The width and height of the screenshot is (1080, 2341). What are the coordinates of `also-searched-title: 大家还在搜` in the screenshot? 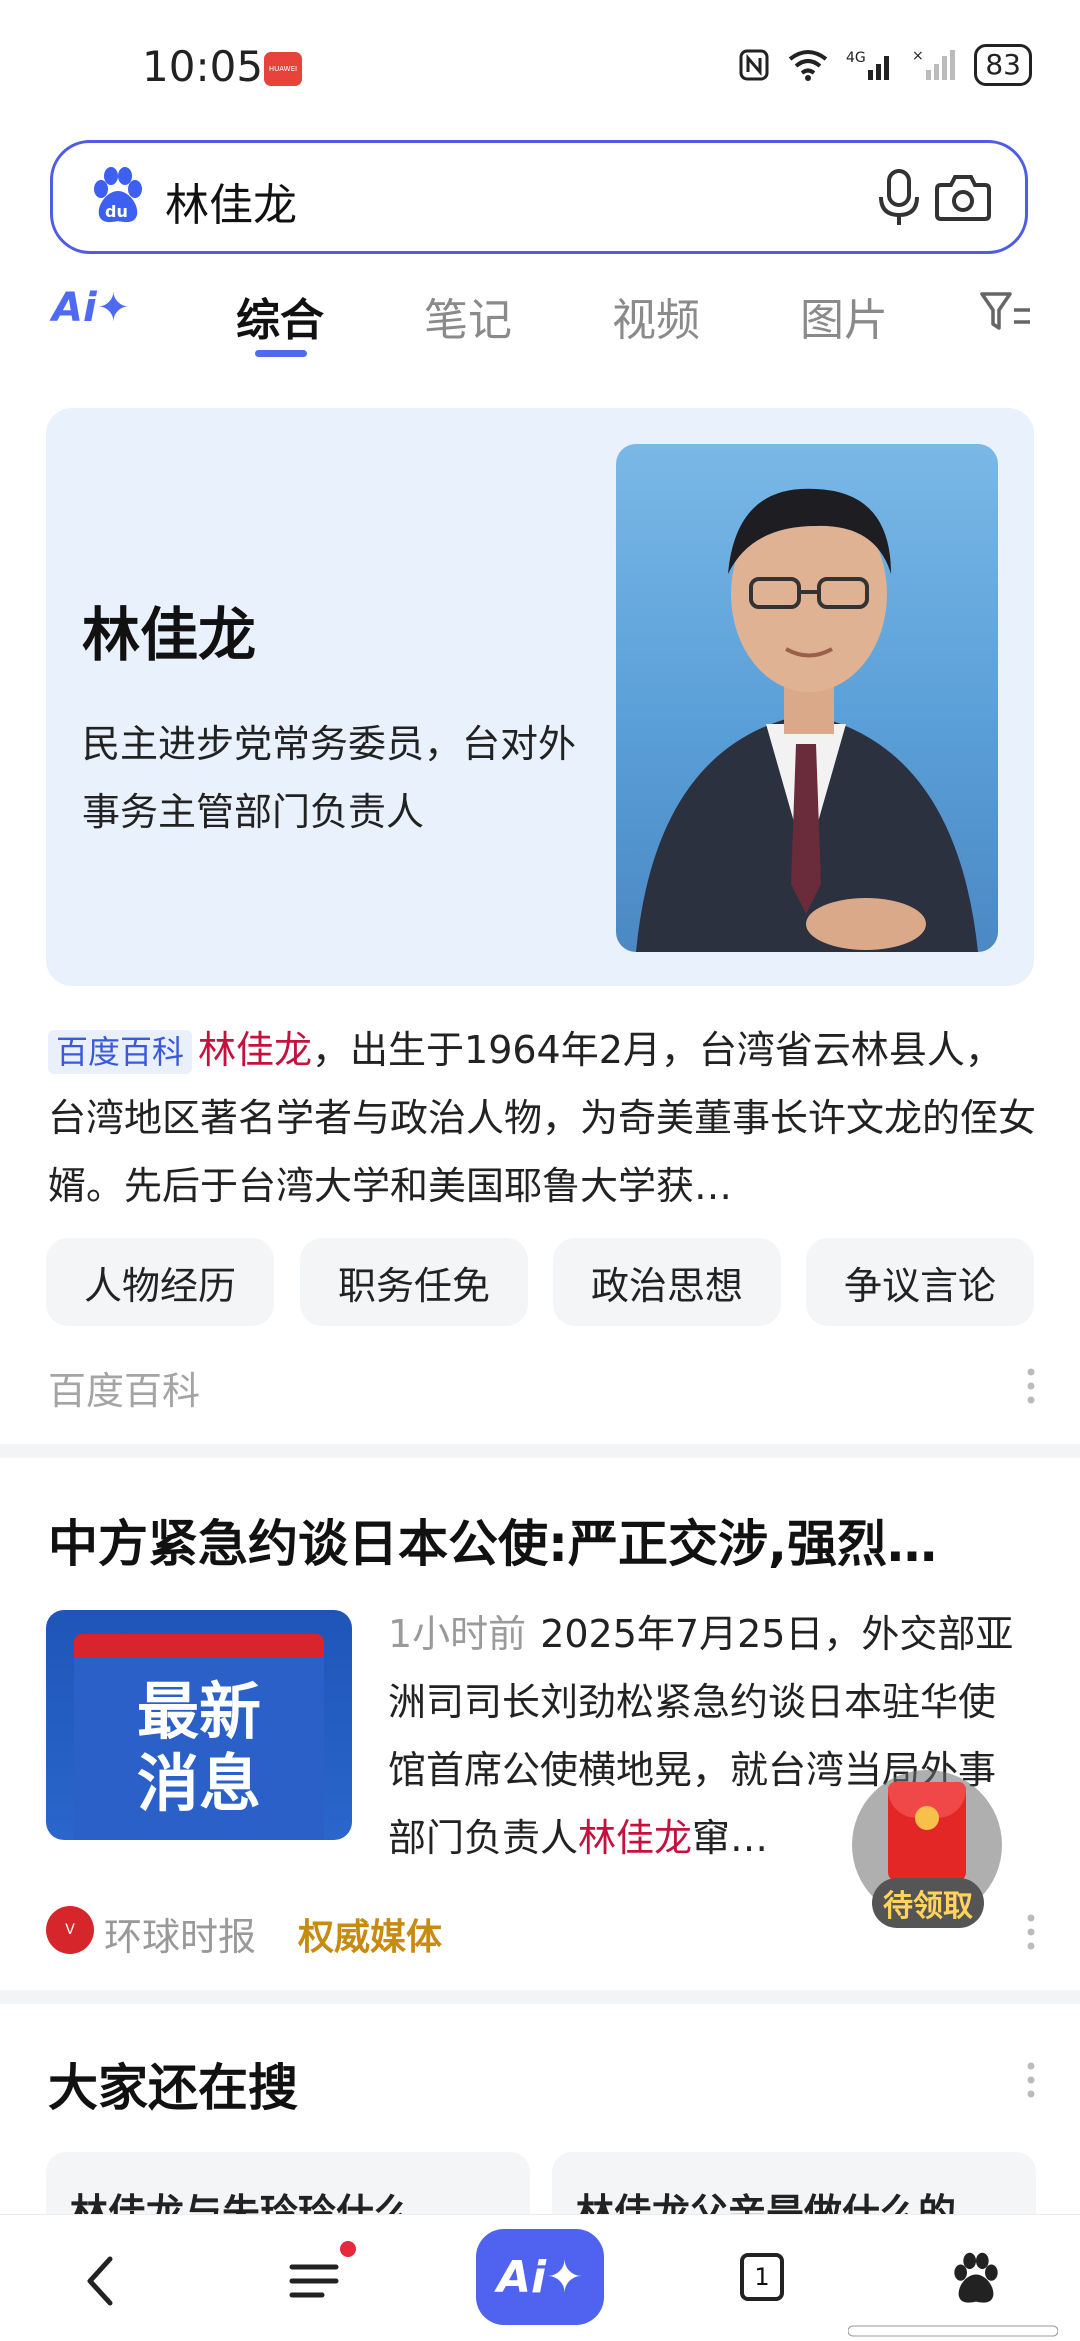 It's located at (173, 2088).